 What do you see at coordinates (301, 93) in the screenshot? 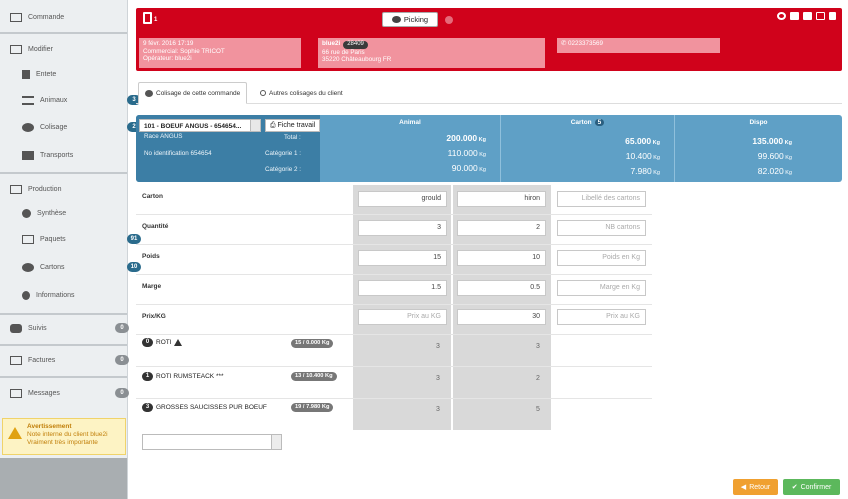
I see `tab-autres-colisages: Autres colisages du client` at bounding box center [301, 93].